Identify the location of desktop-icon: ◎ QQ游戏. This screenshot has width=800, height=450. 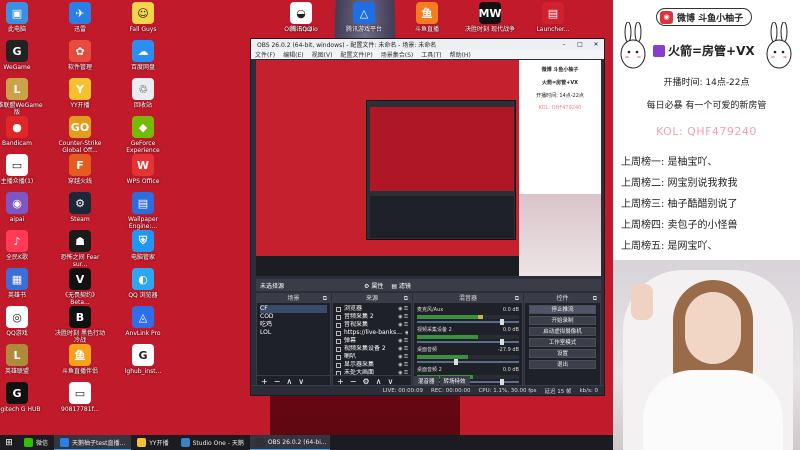
(22, 321).